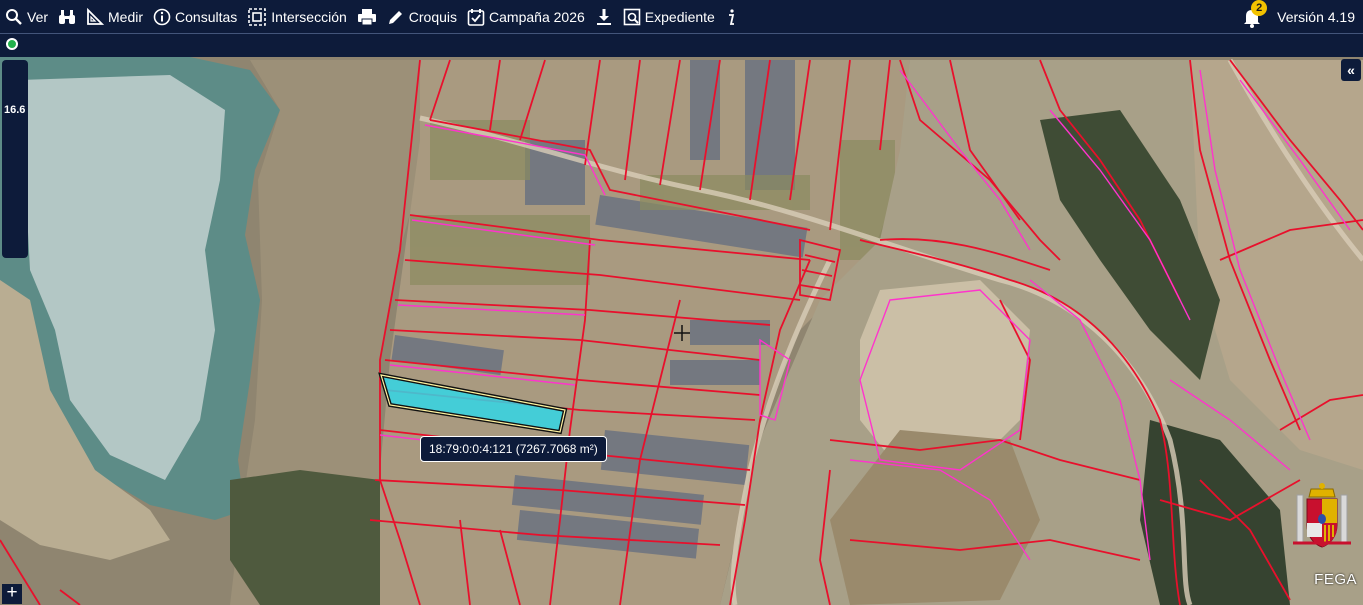 This screenshot has width=1363, height=605. What do you see at coordinates (395, 17) in the screenshot?
I see `pencil-icon` at bounding box center [395, 17].